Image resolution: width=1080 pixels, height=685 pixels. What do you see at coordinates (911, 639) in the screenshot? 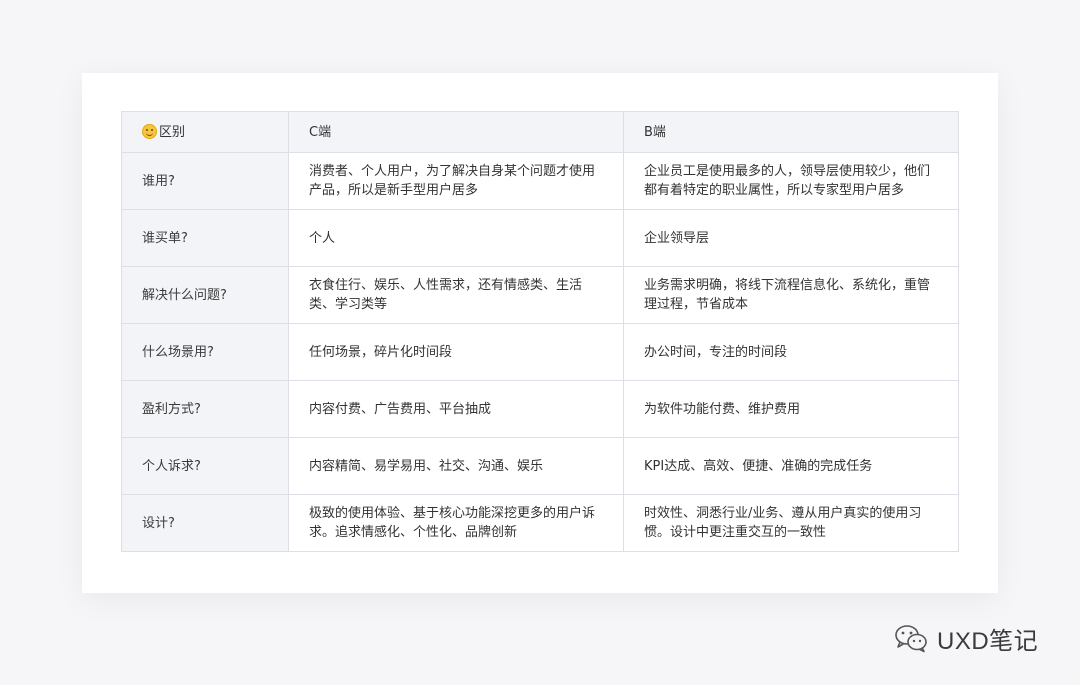
I see `wechat-icon` at bounding box center [911, 639].